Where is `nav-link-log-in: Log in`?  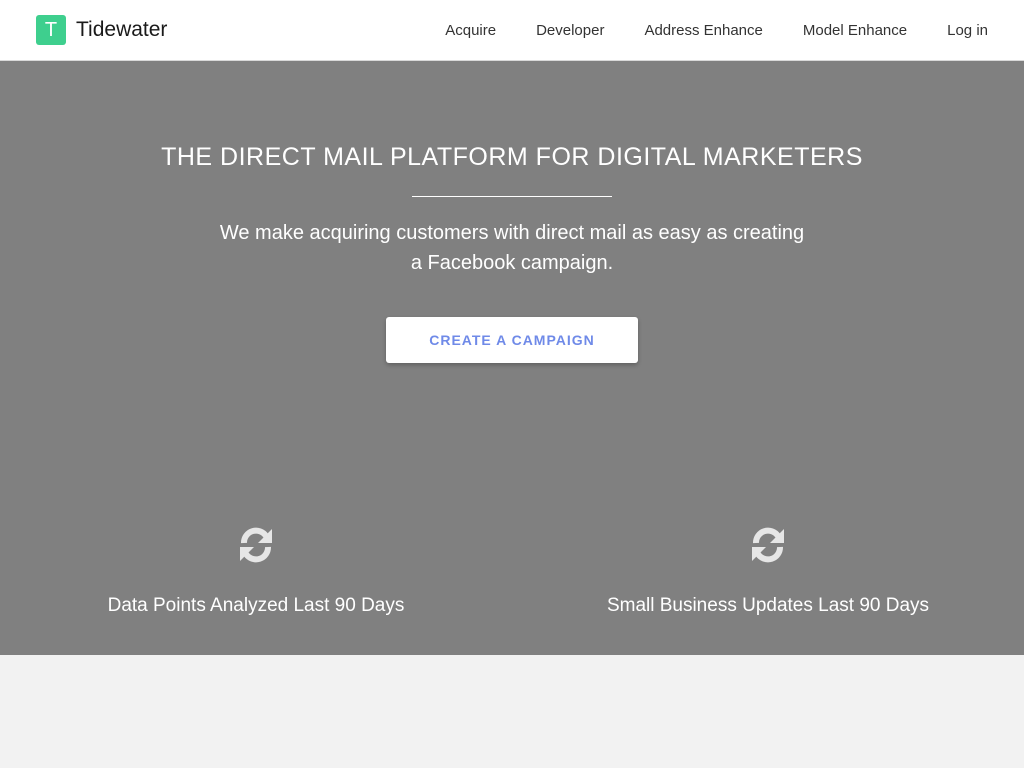 nav-link-log-in: Log in is located at coordinates (967, 30).